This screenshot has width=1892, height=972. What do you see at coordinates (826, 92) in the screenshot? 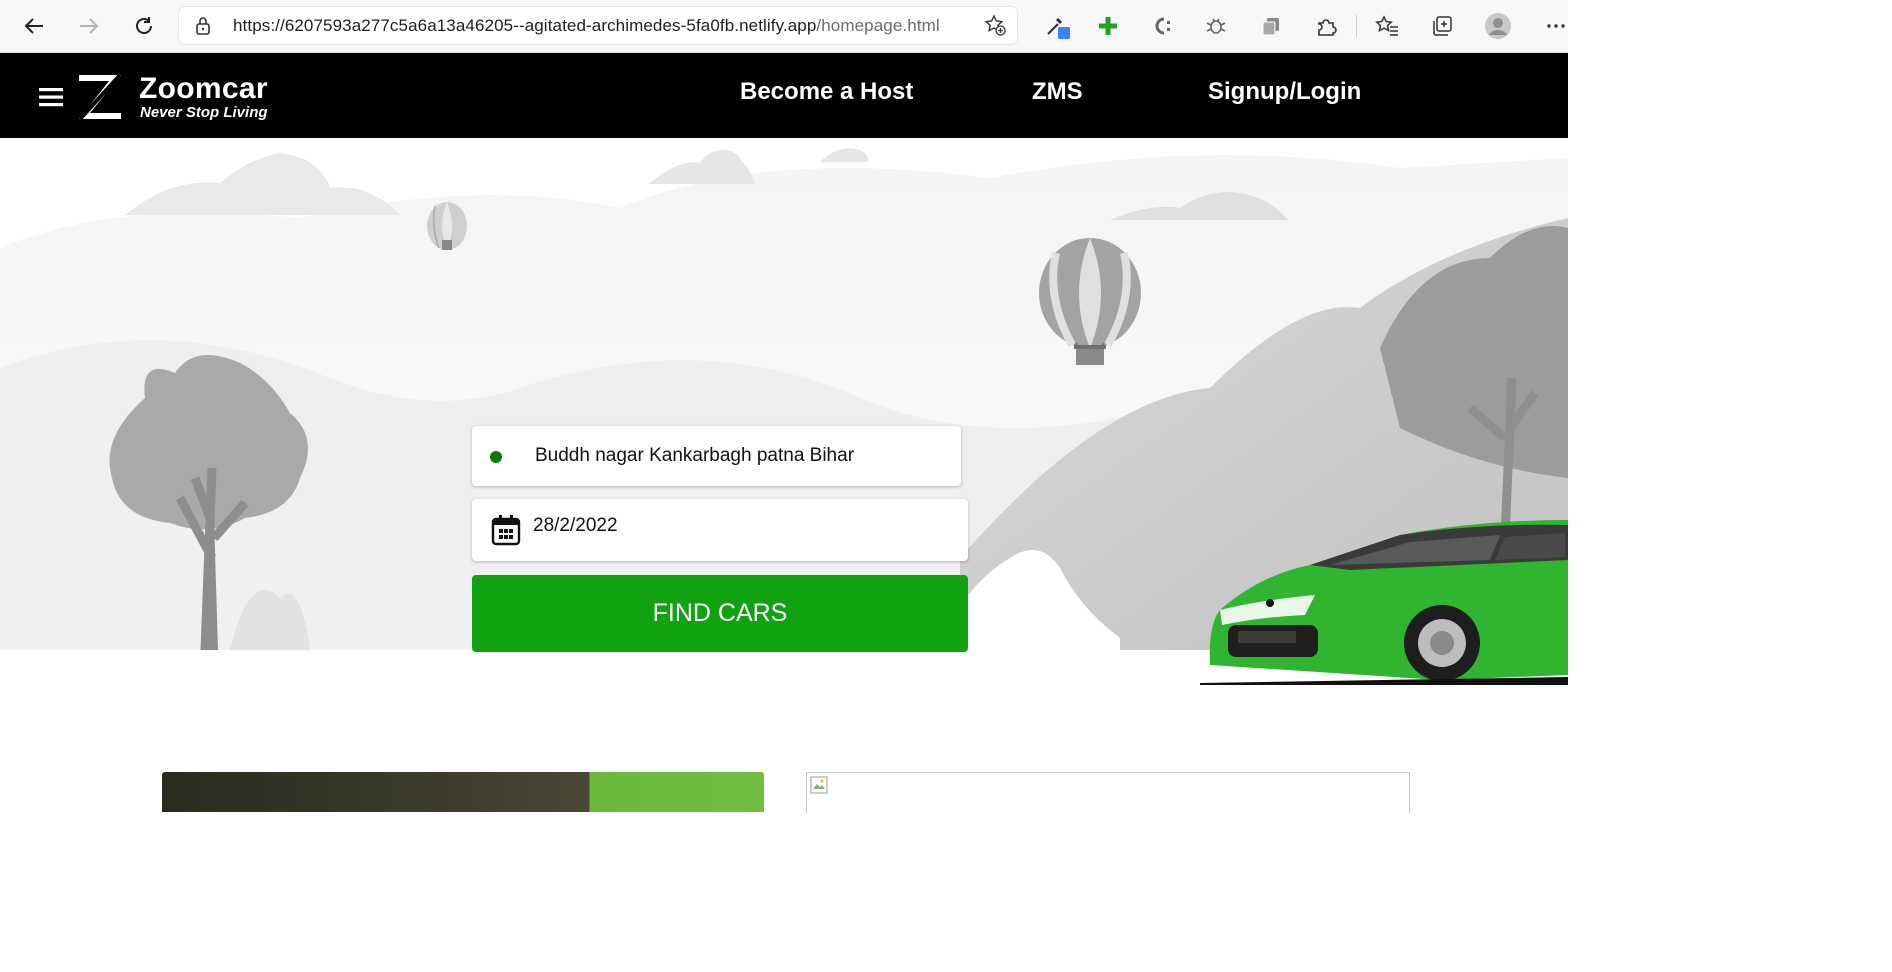
I see `nav-become-a-host: Become a Host` at bounding box center [826, 92].